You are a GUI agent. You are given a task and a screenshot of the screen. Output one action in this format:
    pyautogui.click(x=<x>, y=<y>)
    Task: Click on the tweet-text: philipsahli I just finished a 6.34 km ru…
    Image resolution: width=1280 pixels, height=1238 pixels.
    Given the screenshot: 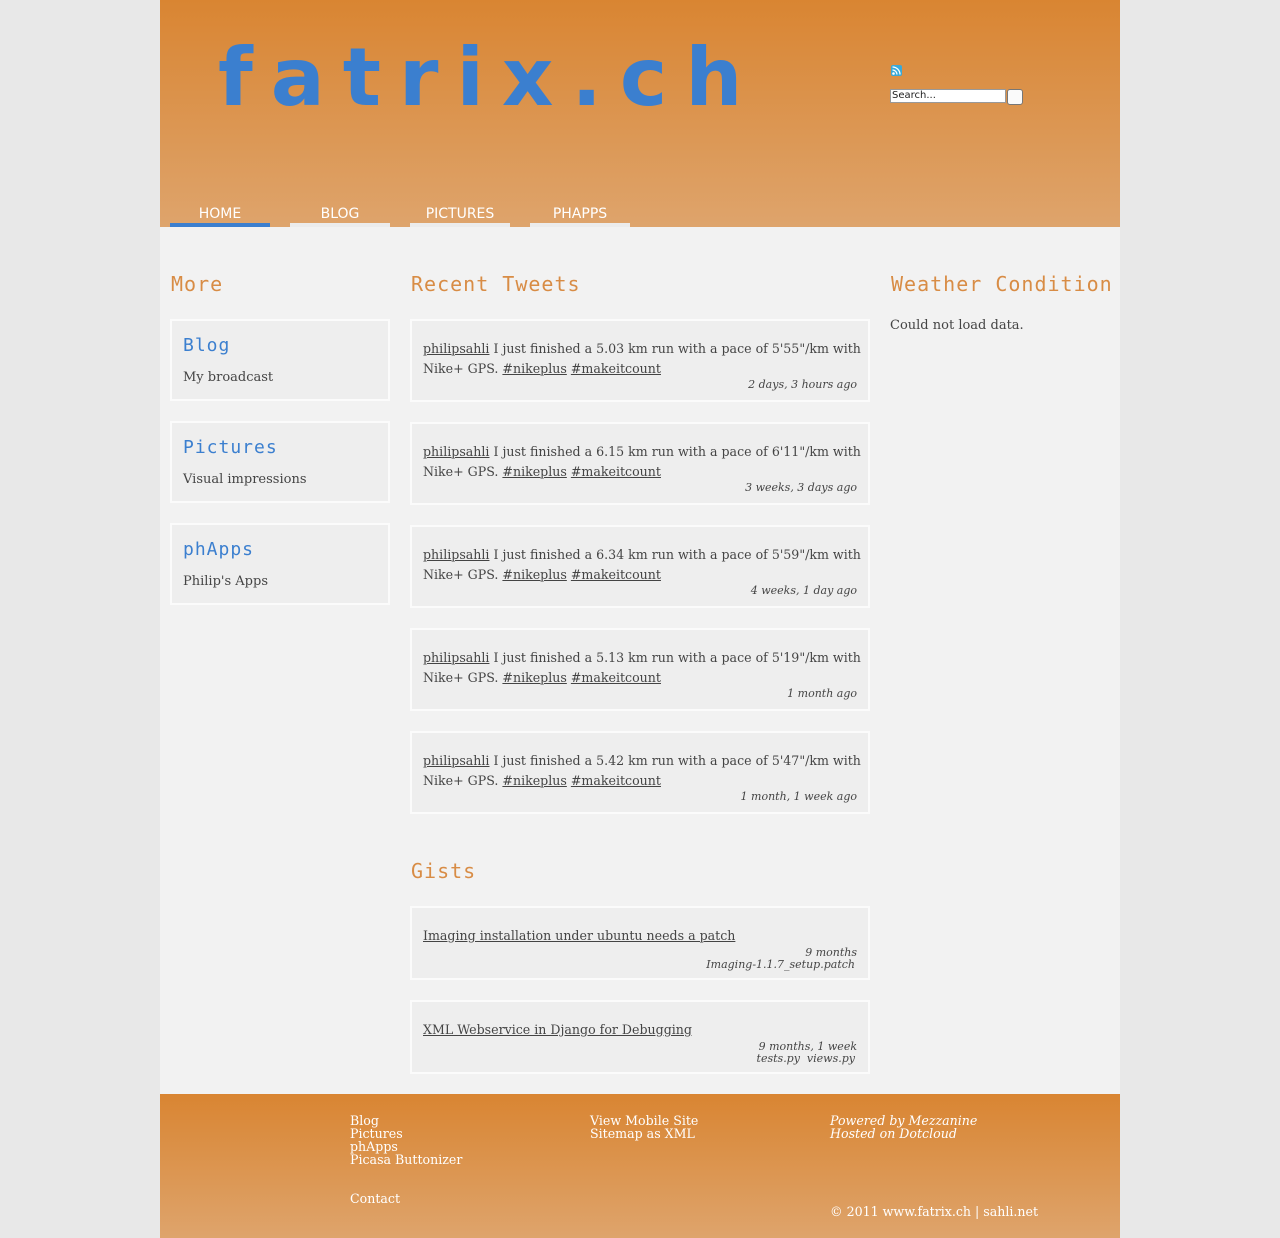 What is the action you would take?
    pyautogui.click(x=643, y=565)
    